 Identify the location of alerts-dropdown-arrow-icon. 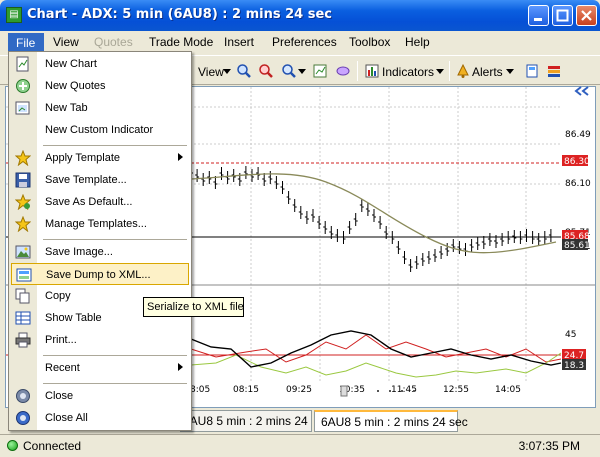
(510, 72).